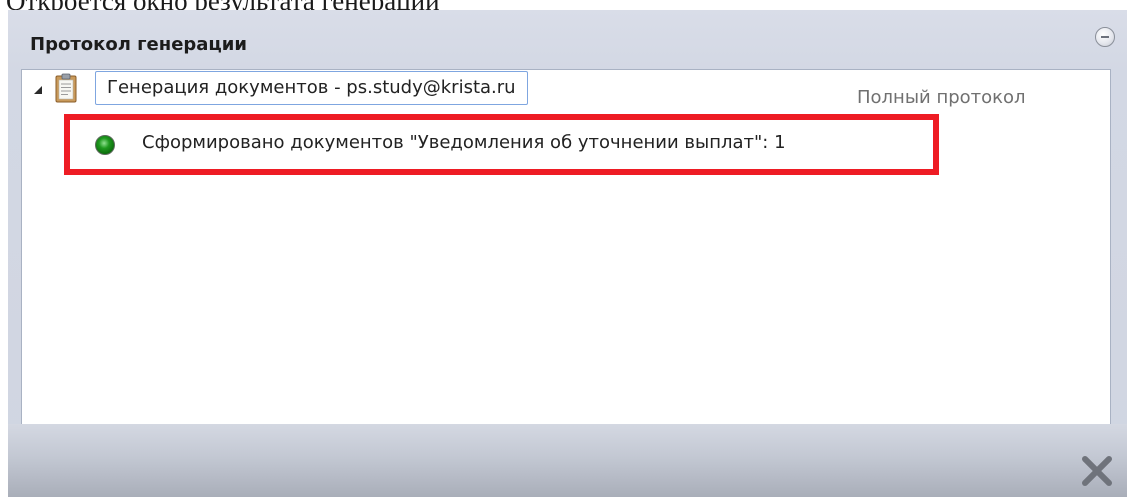  Describe the element at coordinates (1097, 471) in the screenshot. I see `close-x-icon` at that location.